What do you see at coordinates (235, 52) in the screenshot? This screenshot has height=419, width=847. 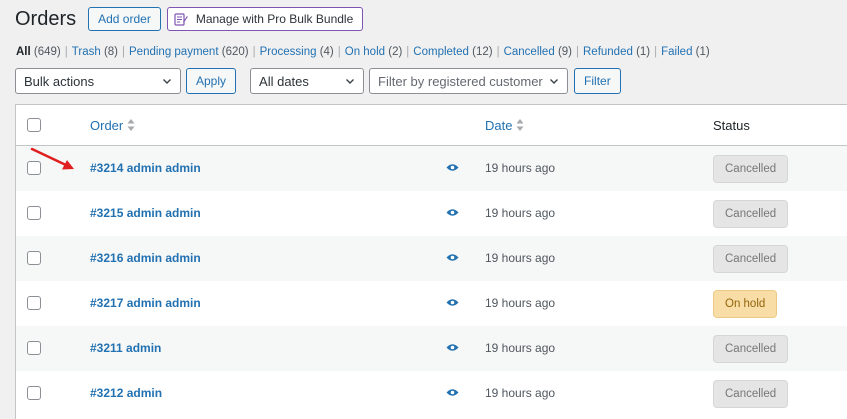 I see `filter-count: (620)` at bounding box center [235, 52].